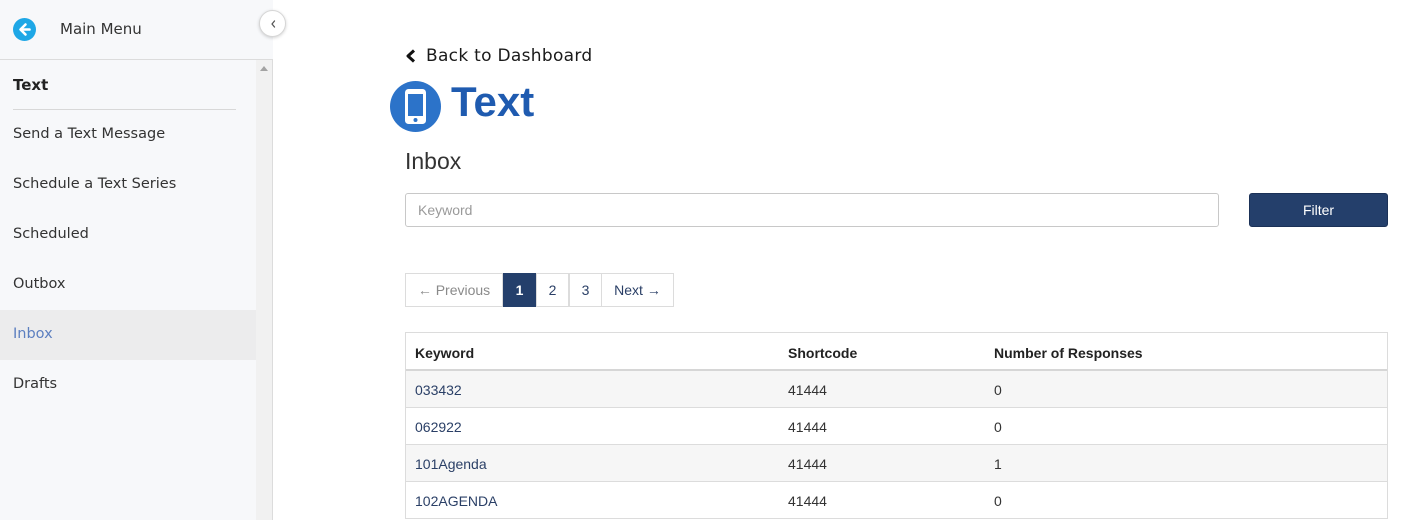  I want to click on scroll-up-arrow-icon, so click(264, 68).